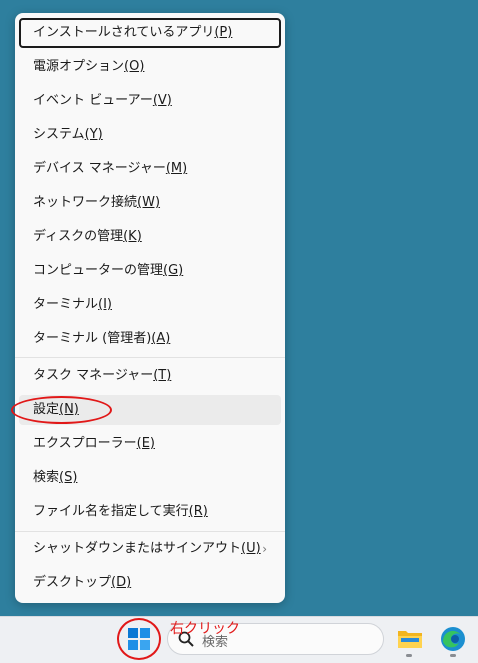 The image size is (478, 663). I want to click on menu-item-installed-apps: インストールされているアプリ(P), so click(150, 33).